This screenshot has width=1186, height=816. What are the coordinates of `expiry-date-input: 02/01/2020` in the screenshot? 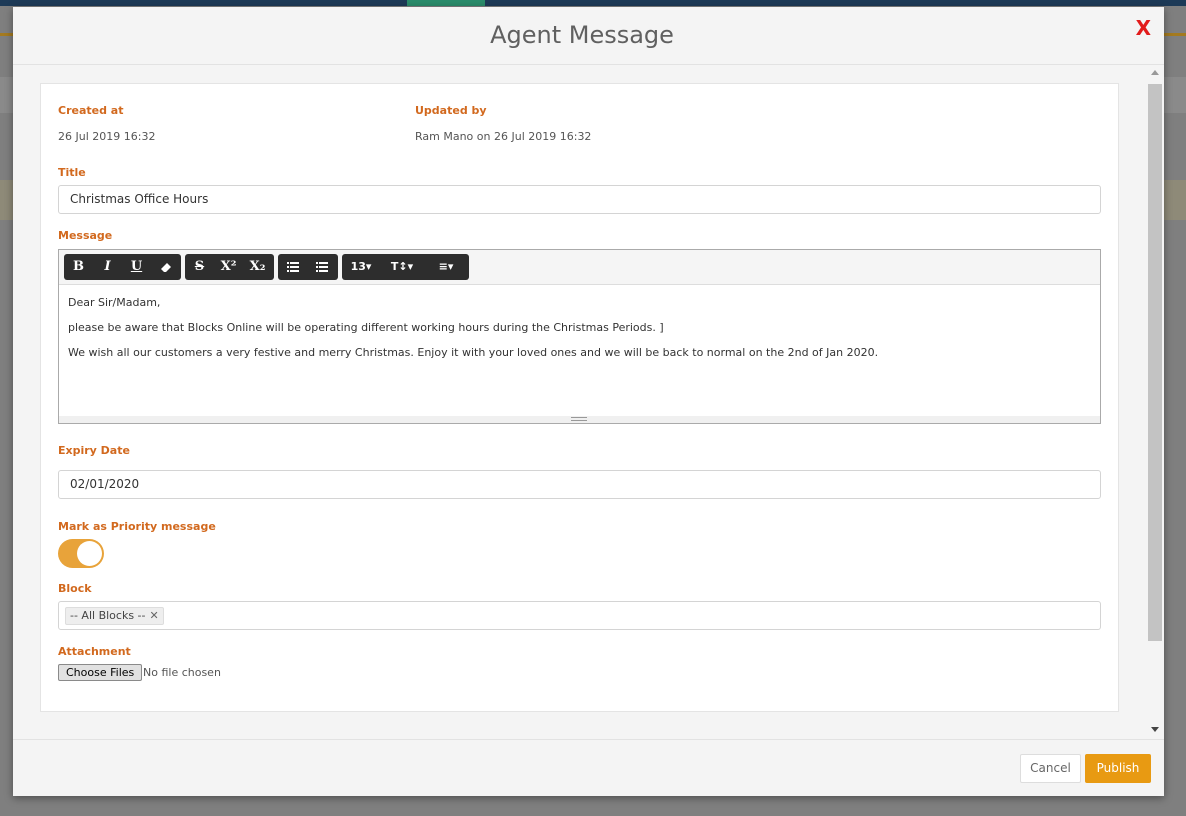 It's located at (579, 484).